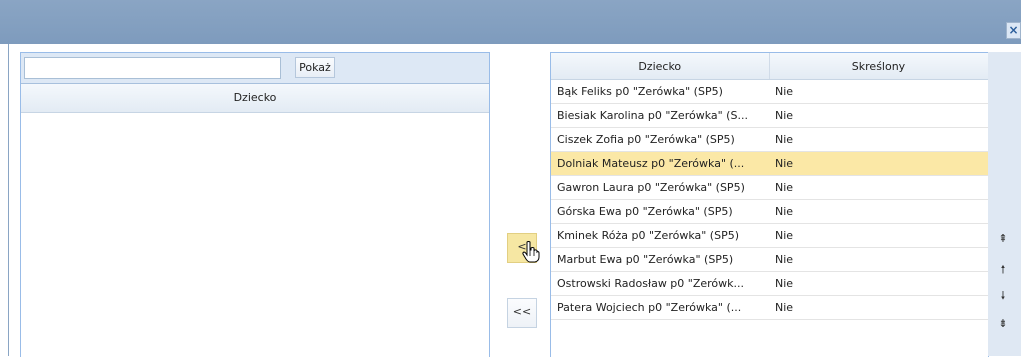  Describe the element at coordinates (660, 91) in the screenshot. I see `child-cell: Bąk Feliks p0 "Zerówka" (SP5)` at that location.